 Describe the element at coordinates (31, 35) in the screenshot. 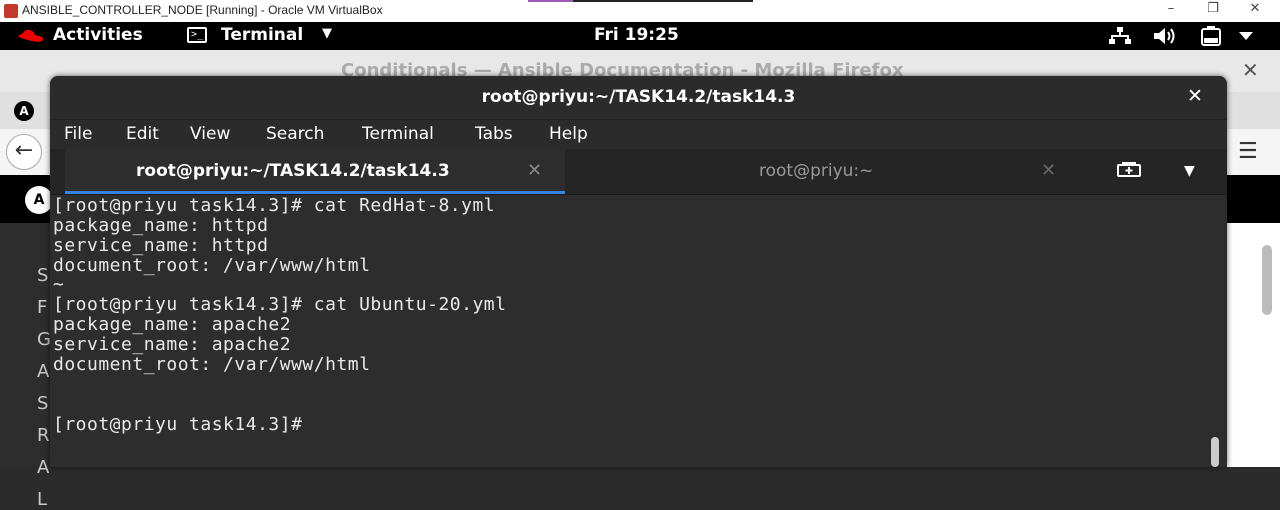

I see `redhat-icon` at that location.